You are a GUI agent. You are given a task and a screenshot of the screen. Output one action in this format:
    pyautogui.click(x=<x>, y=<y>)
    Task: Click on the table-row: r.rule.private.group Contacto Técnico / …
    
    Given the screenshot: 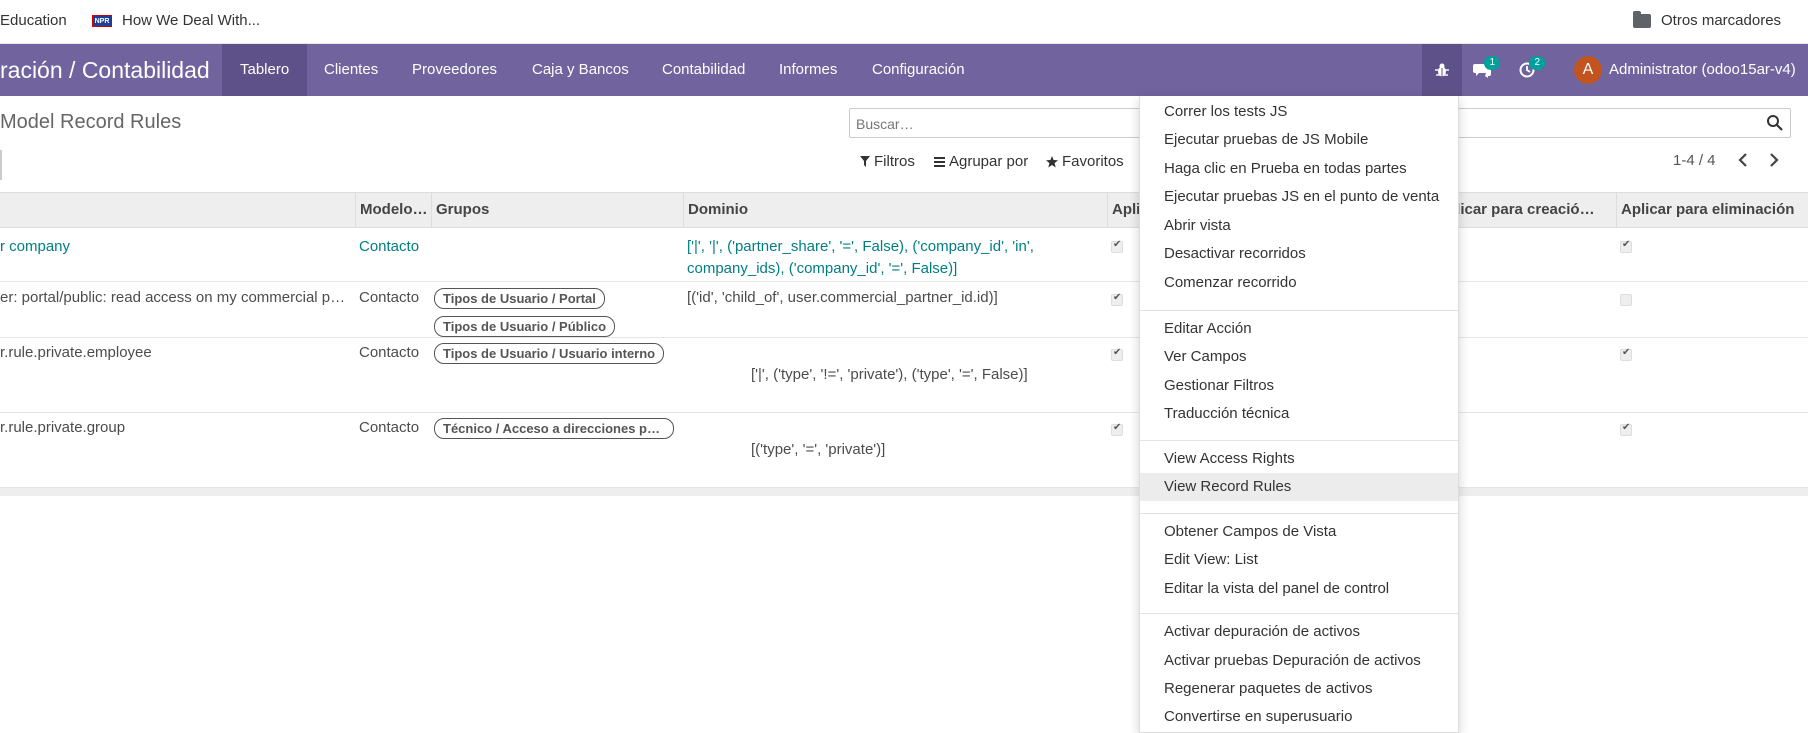 What is the action you would take?
    pyautogui.click(x=904, y=450)
    